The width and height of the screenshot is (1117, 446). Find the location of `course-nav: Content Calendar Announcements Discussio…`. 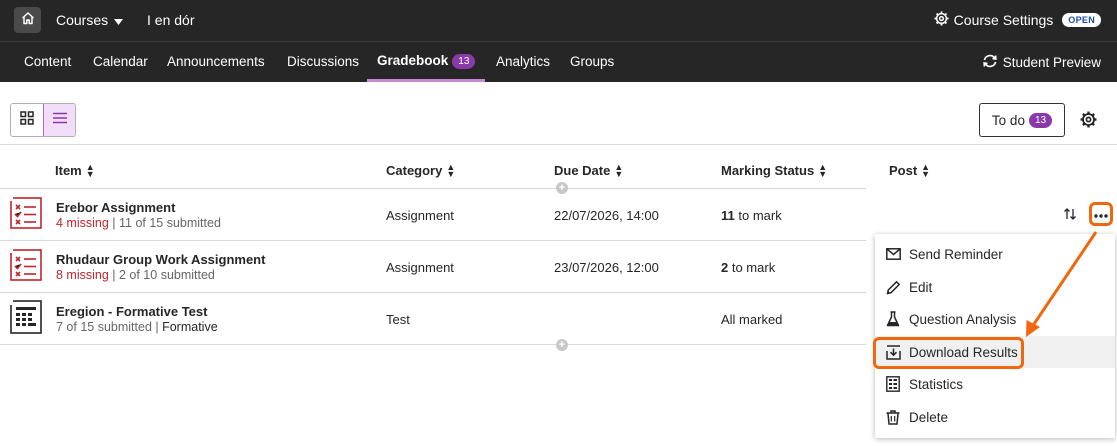

course-nav: Content Calendar Announcements Discussio… is located at coordinates (558, 61).